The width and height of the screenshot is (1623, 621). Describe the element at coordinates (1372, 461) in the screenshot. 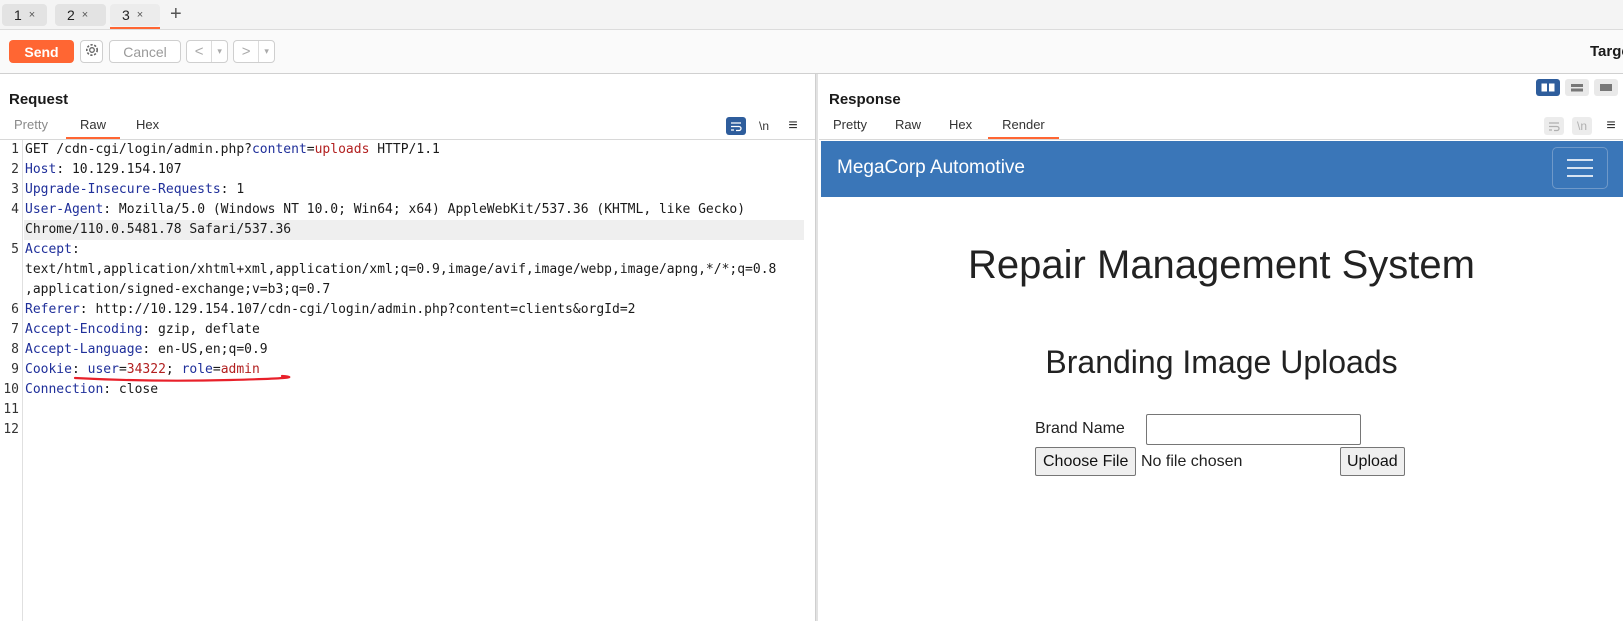

I see `upload-button: Upload` at that location.